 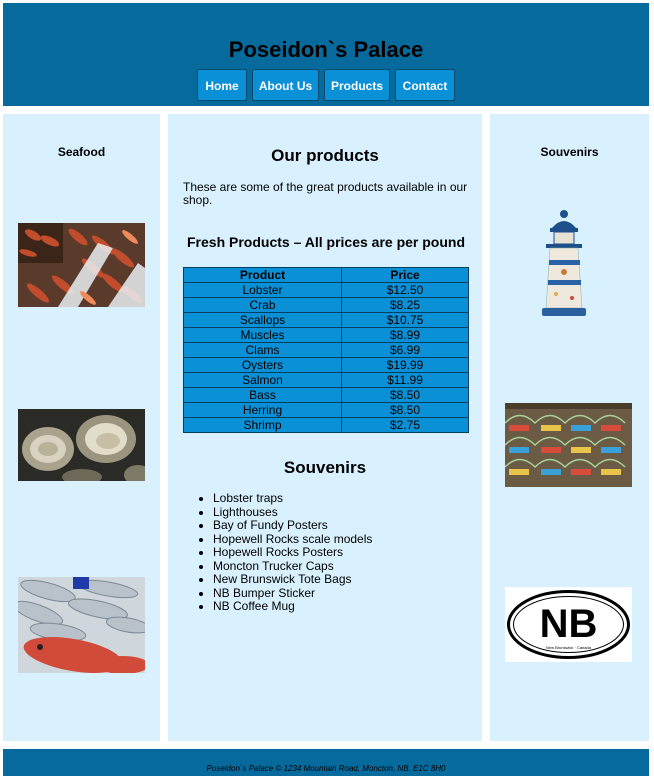 What do you see at coordinates (357, 85) in the screenshot?
I see `nav-products-button: Products` at bounding box center [357, 85].